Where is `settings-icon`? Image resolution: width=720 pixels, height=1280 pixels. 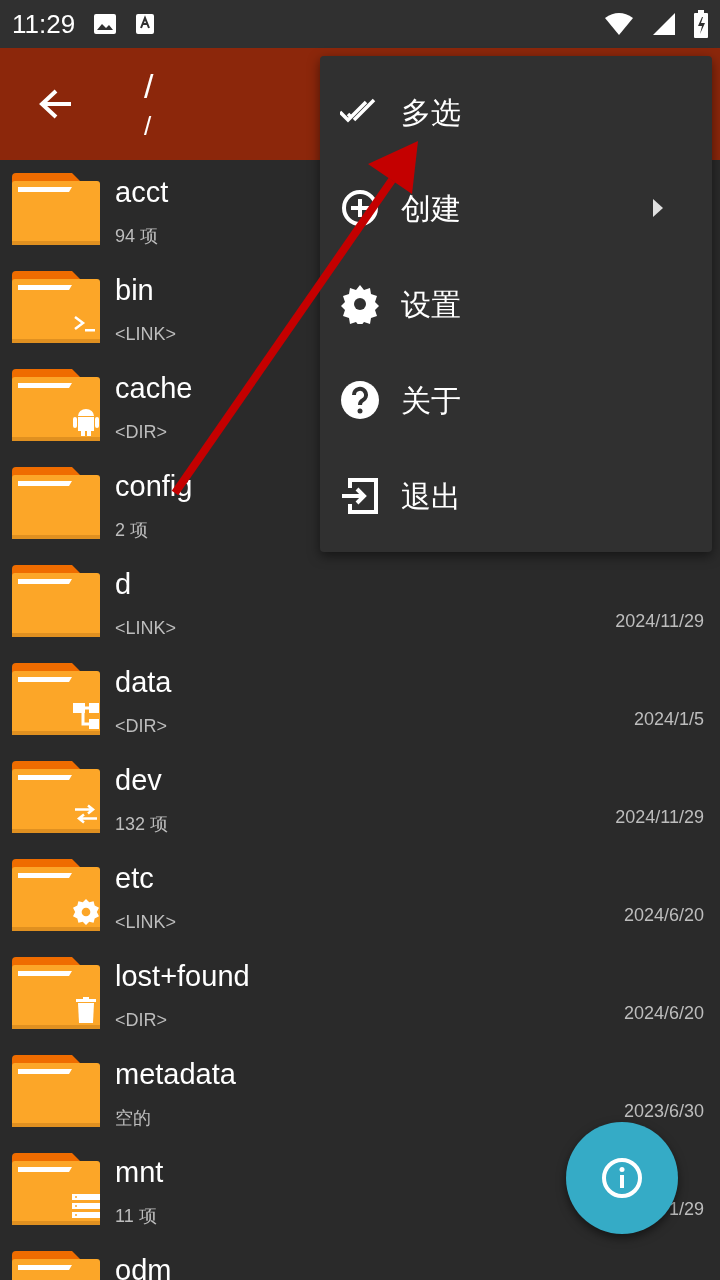
settings-icon is located at coordinates (360, 304).